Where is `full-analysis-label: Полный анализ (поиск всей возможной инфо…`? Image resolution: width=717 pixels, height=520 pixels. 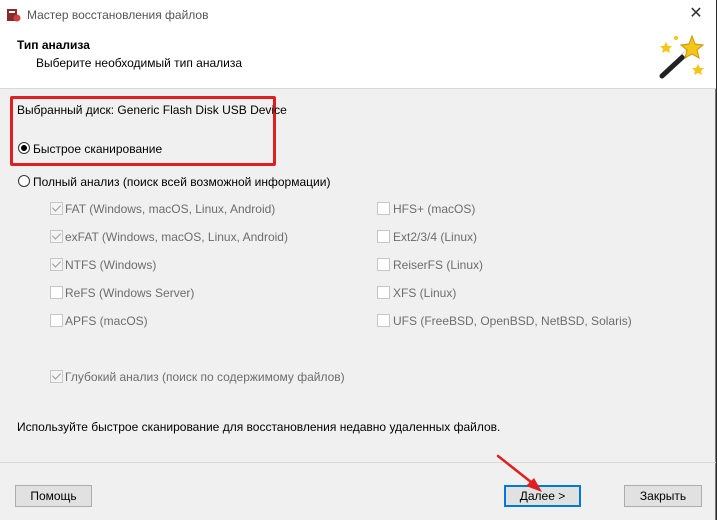
full-analysis-label: Полный анализ (поиск всей возможной инфо… is located at coordinates (181, 182).